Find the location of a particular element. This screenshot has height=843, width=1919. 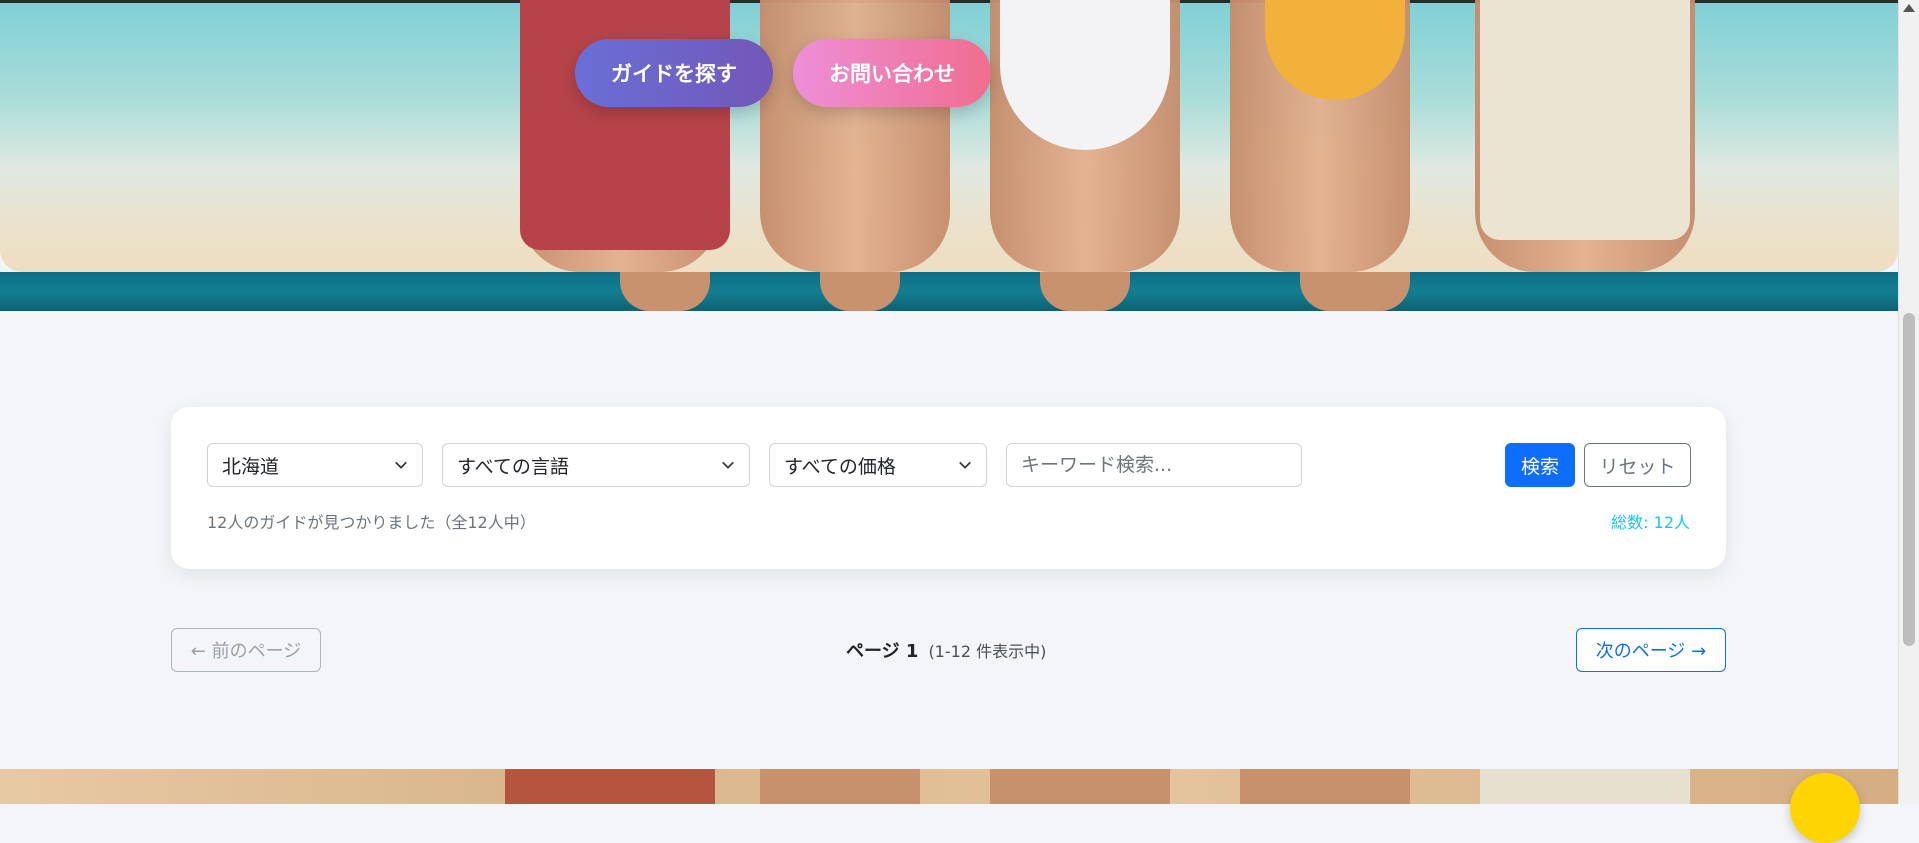

price-select: すべての価格 is located at coordinates (878, 465).